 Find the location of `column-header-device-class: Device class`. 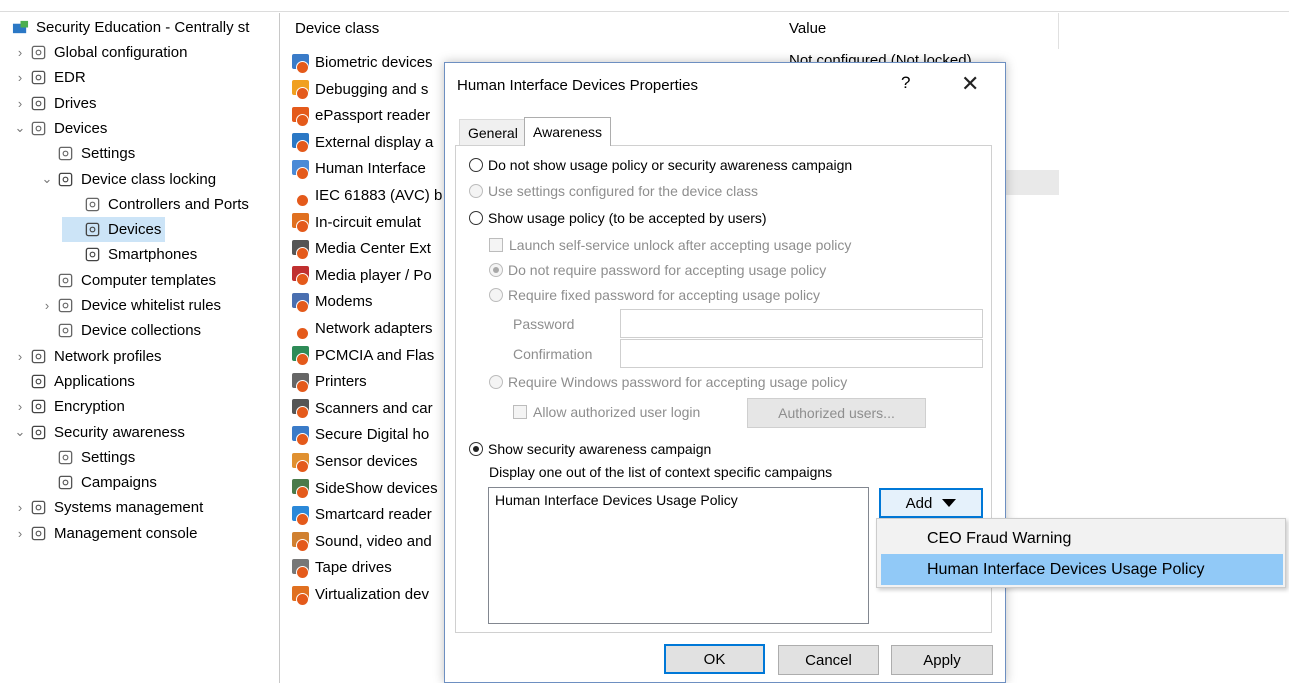

column-header-device-class: Device class is located at coordinates (337, 28).